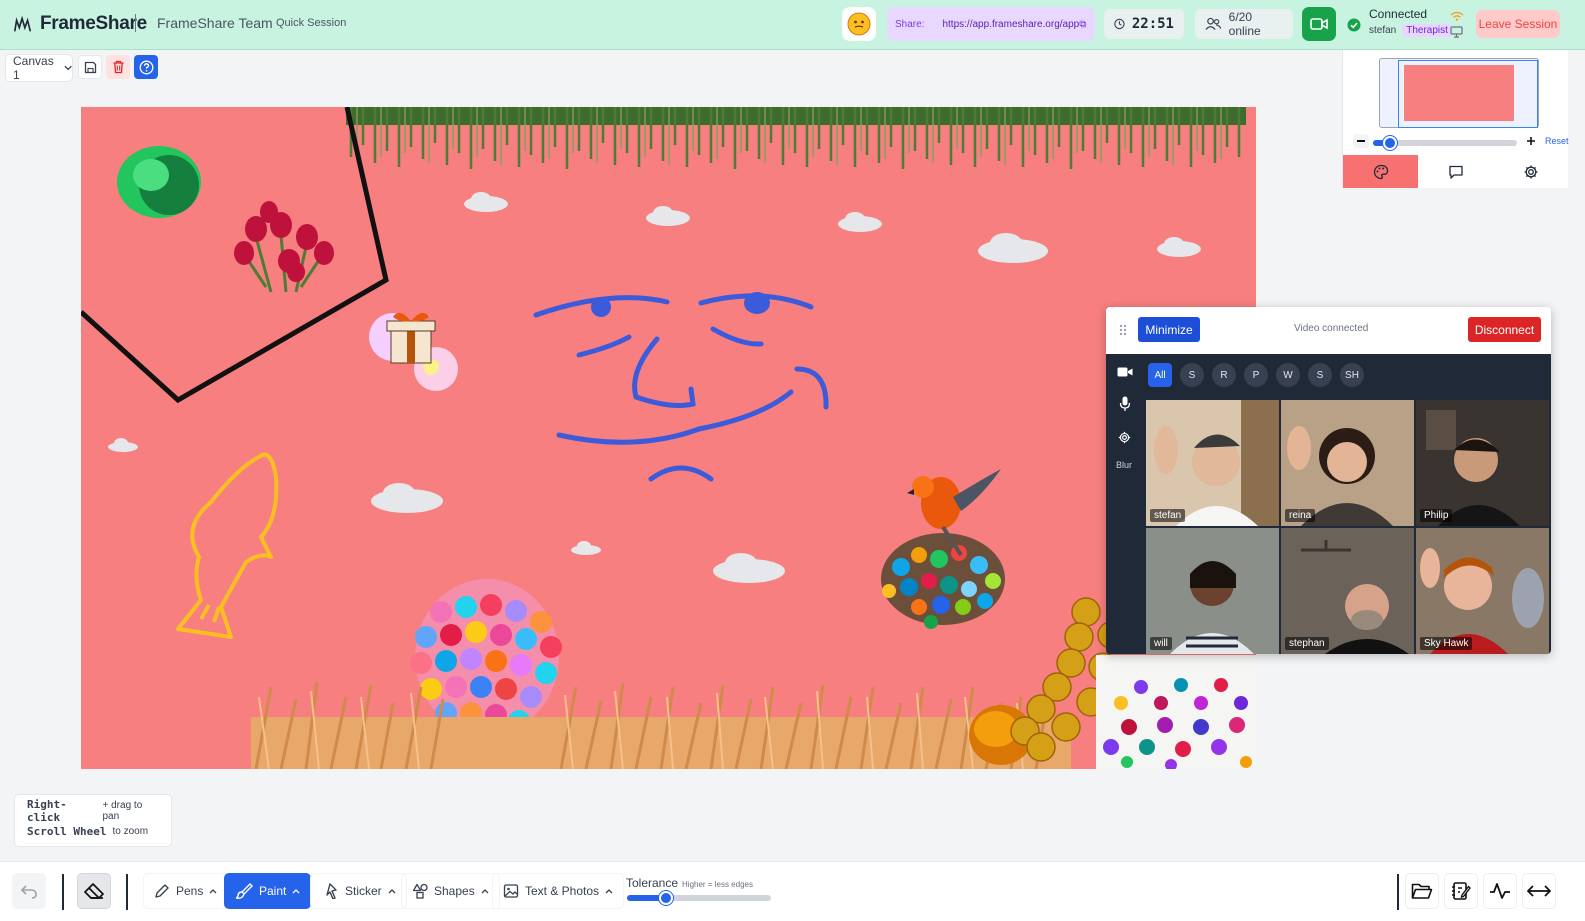  I want to click on participant-tile: will, so click(1212, 591).